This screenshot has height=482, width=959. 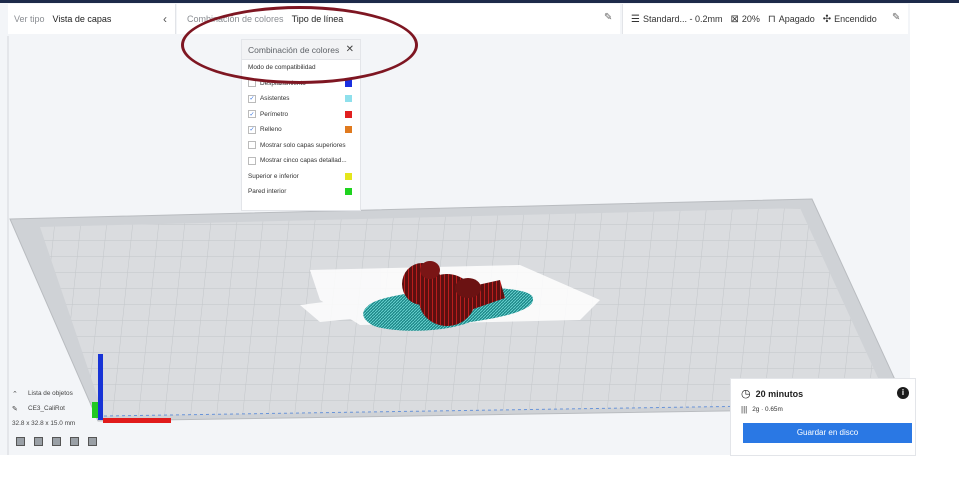 I want to click on material-usage: ||| 2g · 0.65m, so click(x=762, y=409).